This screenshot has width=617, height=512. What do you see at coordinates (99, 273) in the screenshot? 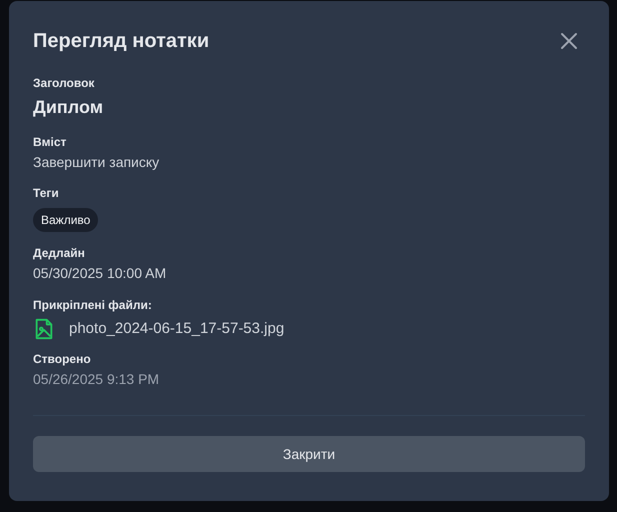
I see `field-value: 05/30/2025 10:00 AM` at bounding box center [99, 273].